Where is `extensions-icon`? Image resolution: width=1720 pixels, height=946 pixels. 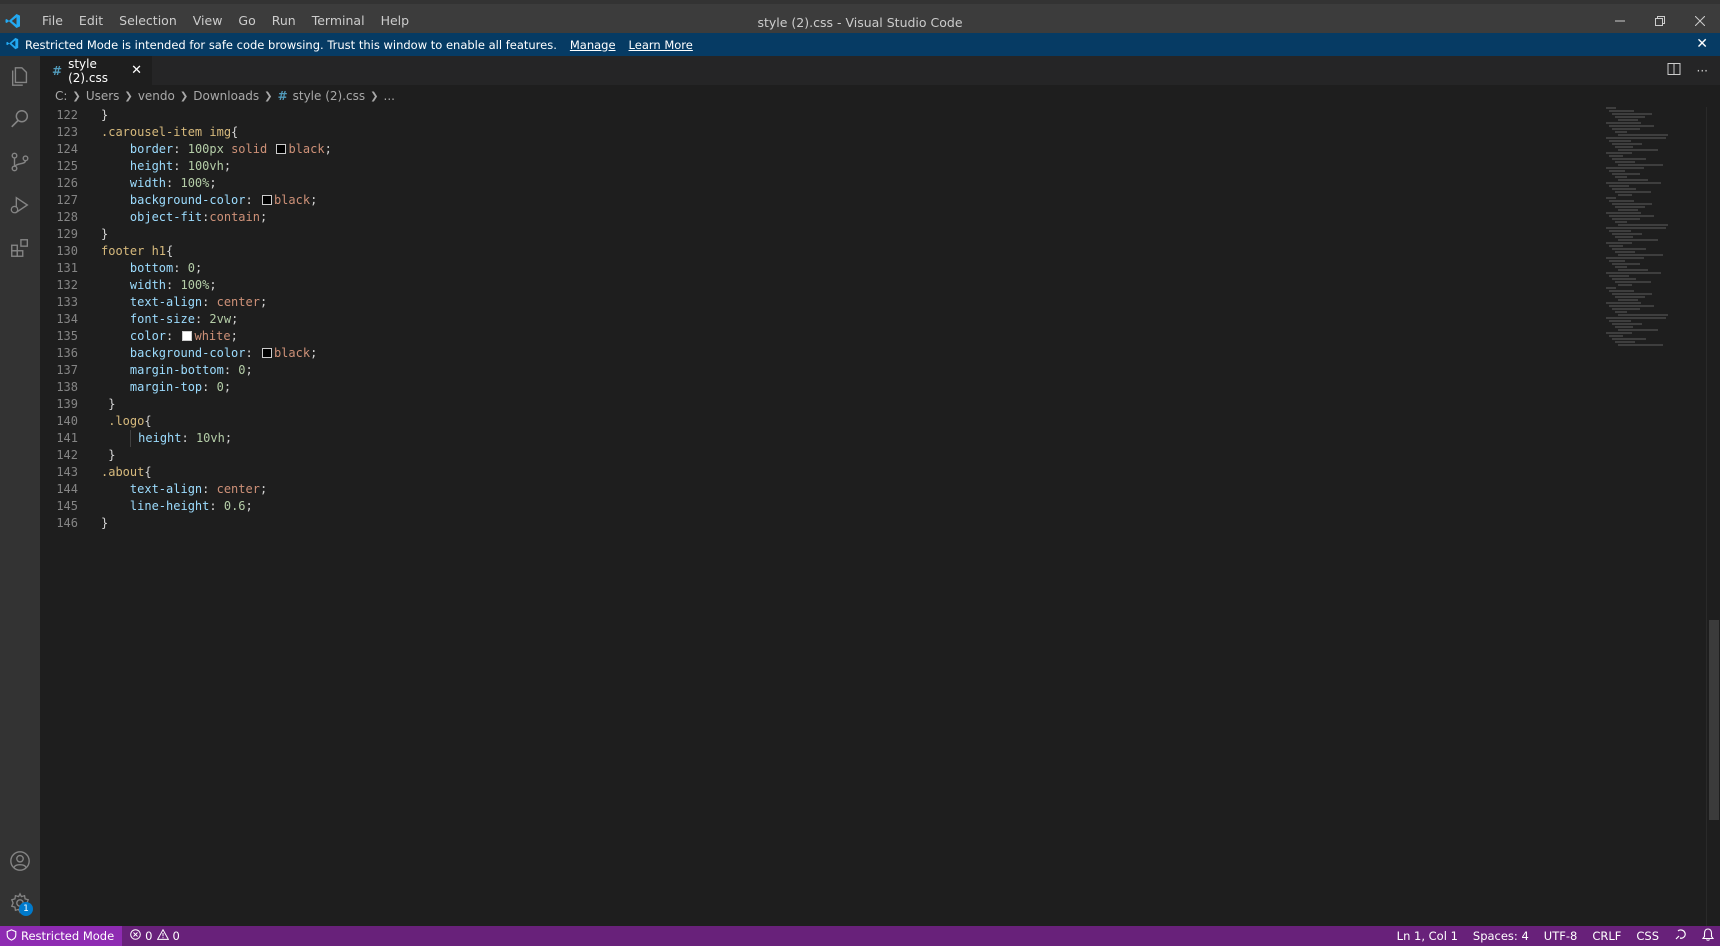
extensions-icon is located at coordinates (20, 248).